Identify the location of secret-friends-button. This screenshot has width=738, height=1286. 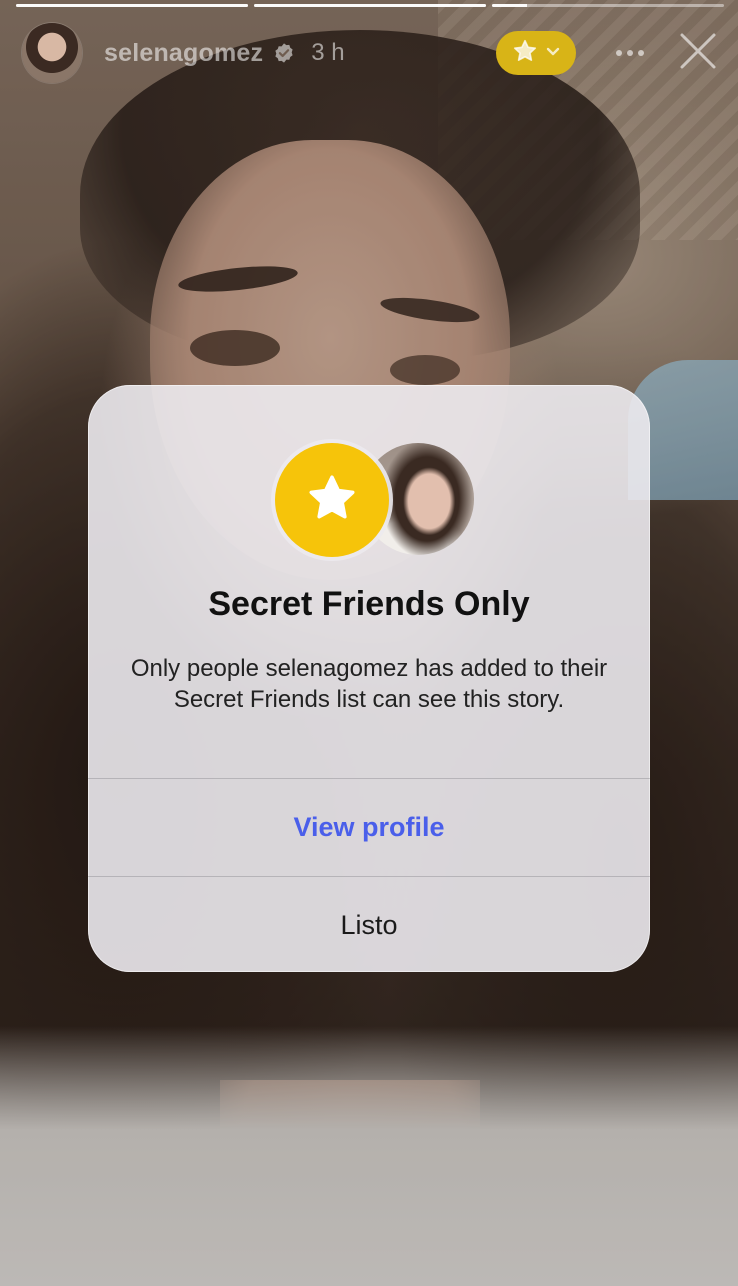
(536, 53).